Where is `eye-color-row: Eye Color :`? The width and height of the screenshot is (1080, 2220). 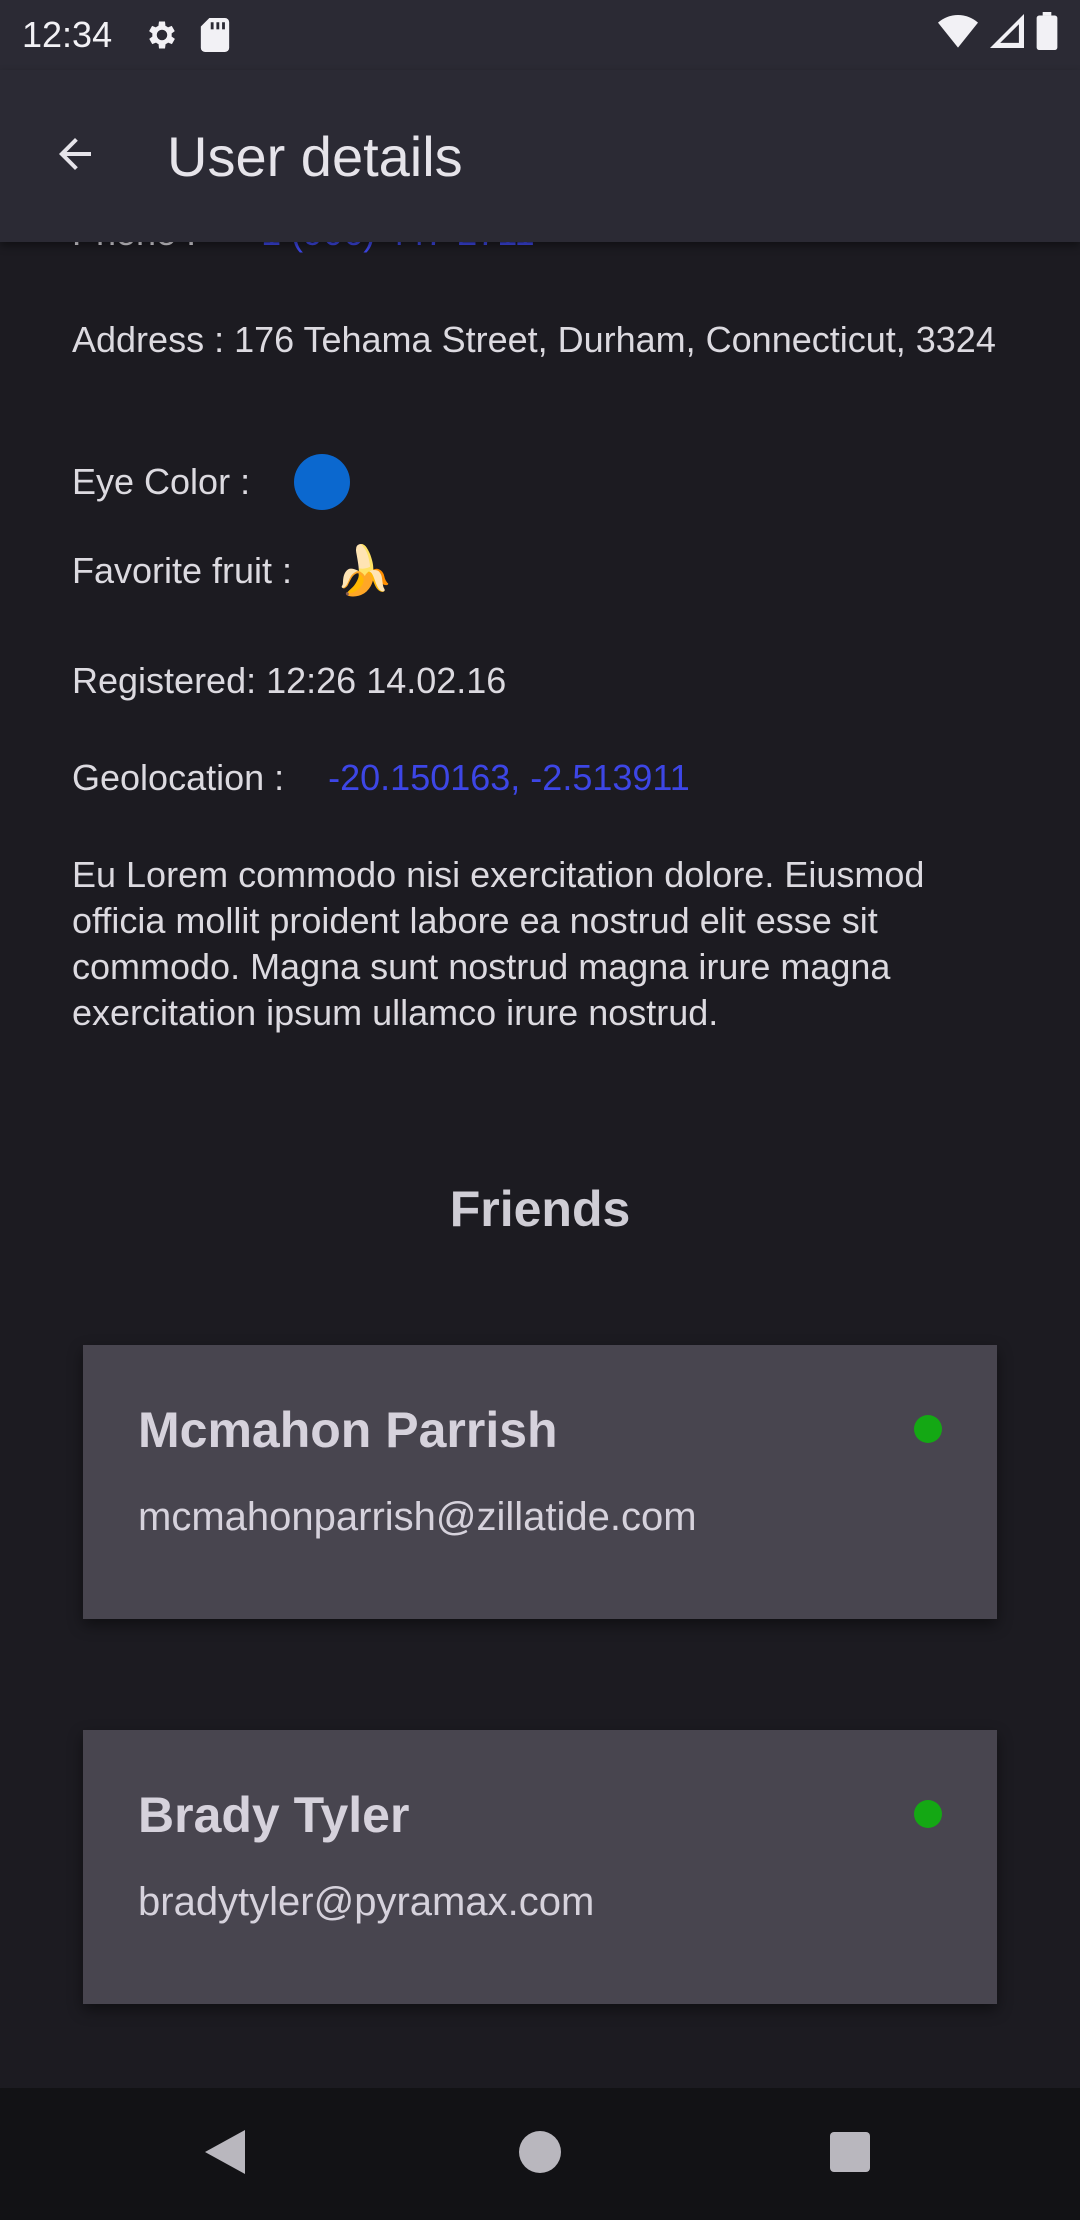 eye-color-row: Eye Color : is located at coordinates (211, 482).